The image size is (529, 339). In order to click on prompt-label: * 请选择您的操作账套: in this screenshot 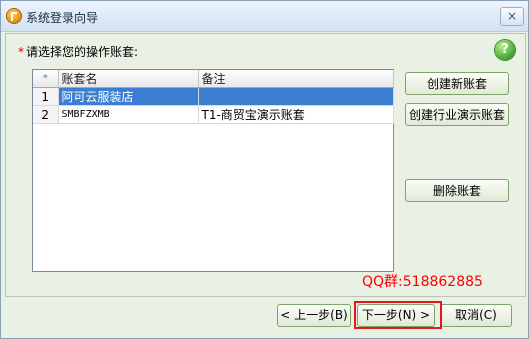, I will do `click(78, 51)`.